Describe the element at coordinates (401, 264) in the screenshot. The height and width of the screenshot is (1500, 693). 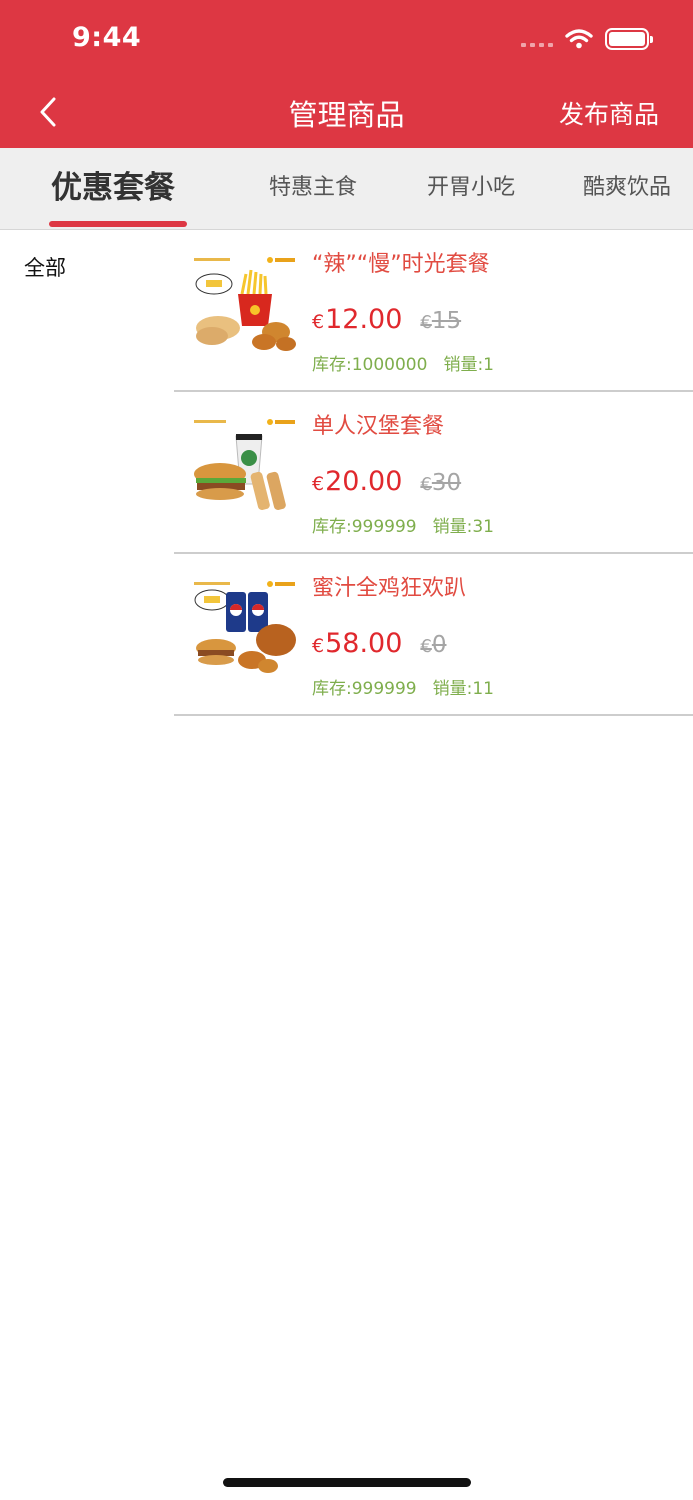
I see `product-name: “辣”“慢”时光套餐` at that location.